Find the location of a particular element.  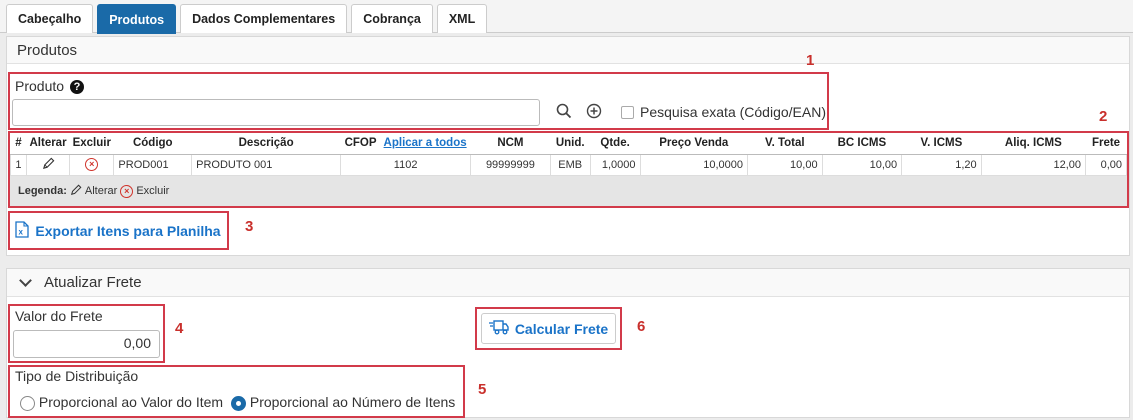

tab-xml: XML is located at coordinates (462, 18).